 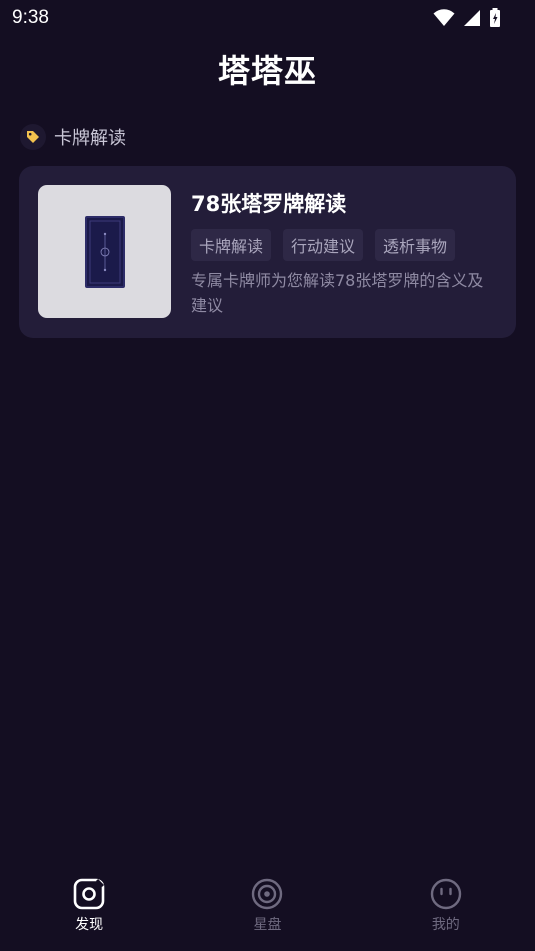 What do you see at coordinates (337, 293) in the screenshot?
I see `card-description: 专属卡牌师为您解读78张塔罗牌的含义及建议` at bounding box center [337, 293].